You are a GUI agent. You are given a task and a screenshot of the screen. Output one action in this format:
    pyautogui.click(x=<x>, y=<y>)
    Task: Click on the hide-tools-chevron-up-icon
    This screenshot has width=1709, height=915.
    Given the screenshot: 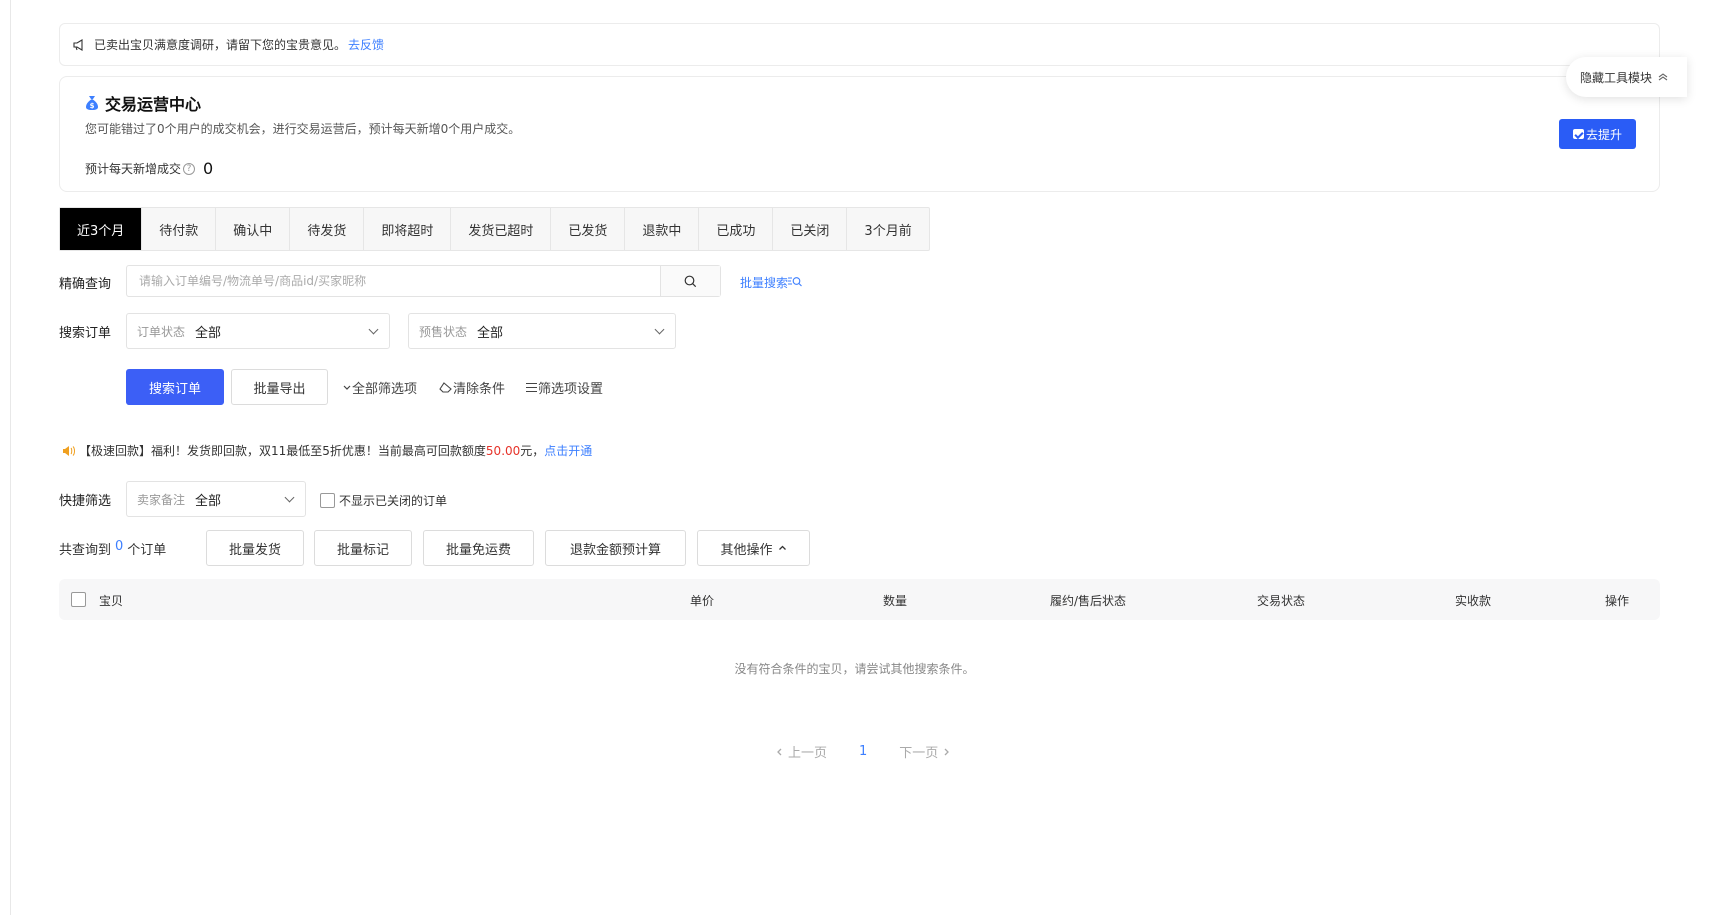 What is the action you would take?
    pyautogui.click(x=1663, y=77)
    